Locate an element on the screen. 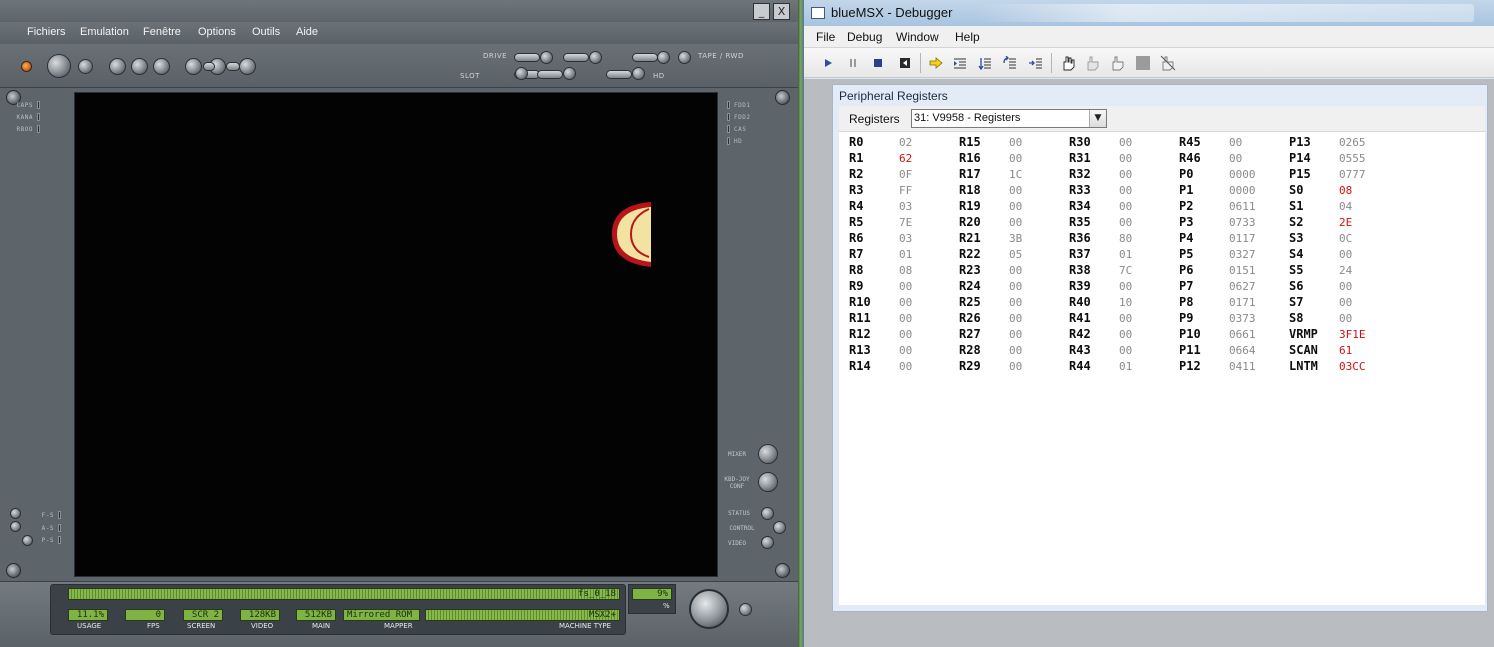 The height and width of the screenshot is (647, 1494). kana-led-row: KANA is located at coordinates (24, 117).